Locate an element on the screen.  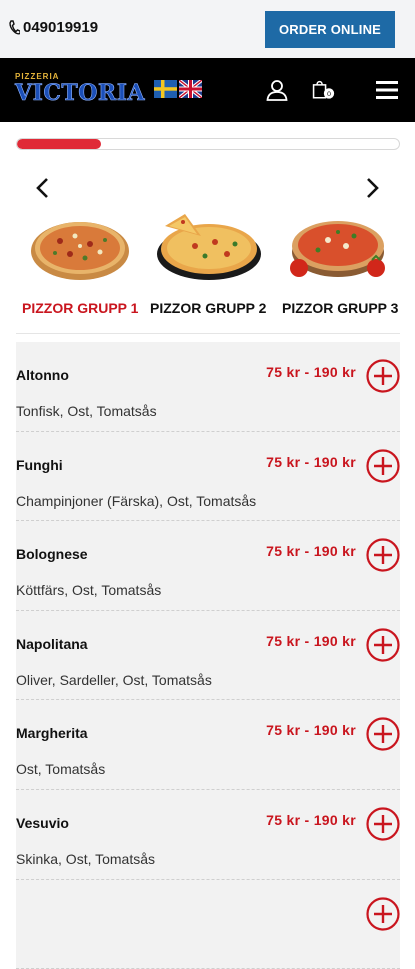
phone-number: 049019919 is located at coordinates (60, 27).